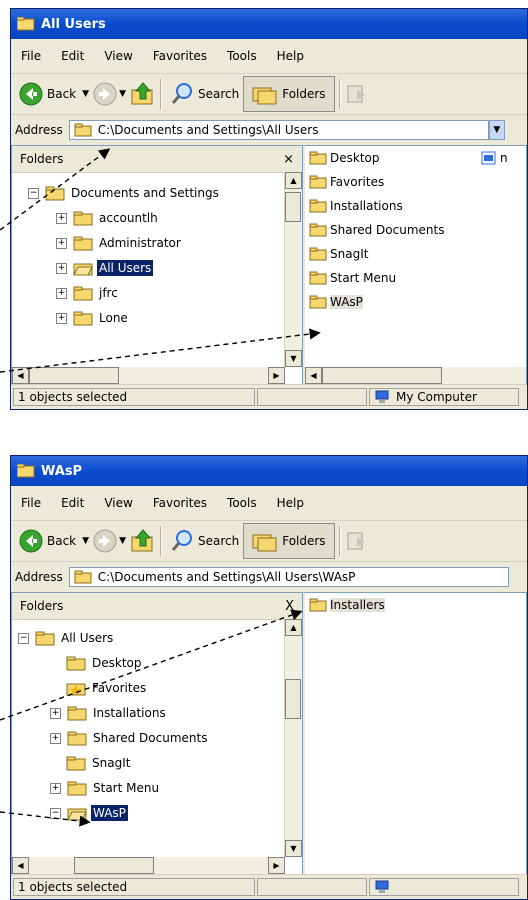  What do you see at coordinates (336, 302) in the screenshot?
I see `list-item-wasp: WAsP` at bounding box center [336, 302].